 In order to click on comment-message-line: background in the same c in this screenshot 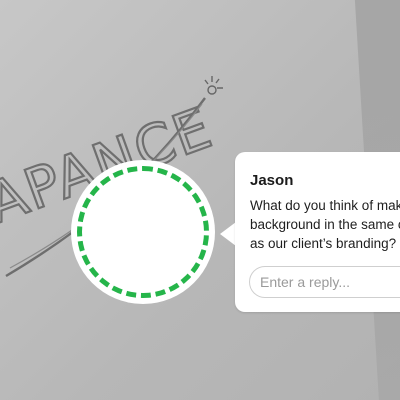, I will do `click(325, 224)`.